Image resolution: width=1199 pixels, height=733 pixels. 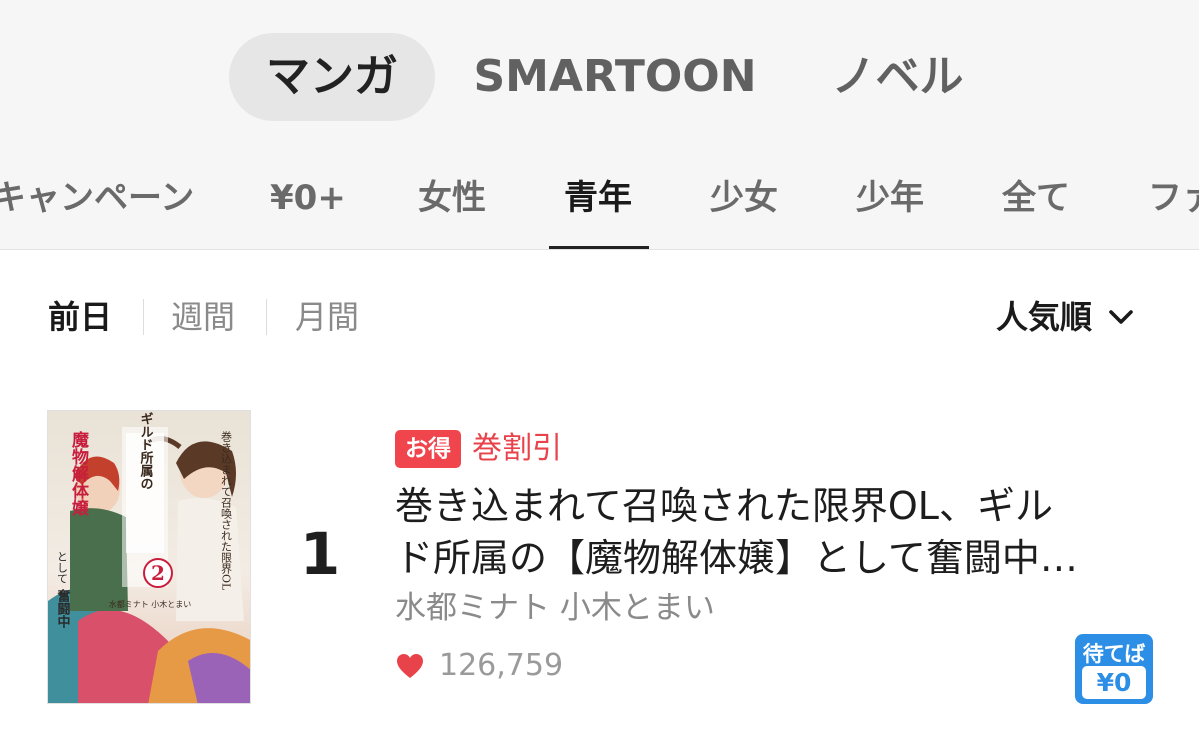 I want to click on cover-title-top: 巻き込まれて召喚された限界OL, so click(x=226, y=511).